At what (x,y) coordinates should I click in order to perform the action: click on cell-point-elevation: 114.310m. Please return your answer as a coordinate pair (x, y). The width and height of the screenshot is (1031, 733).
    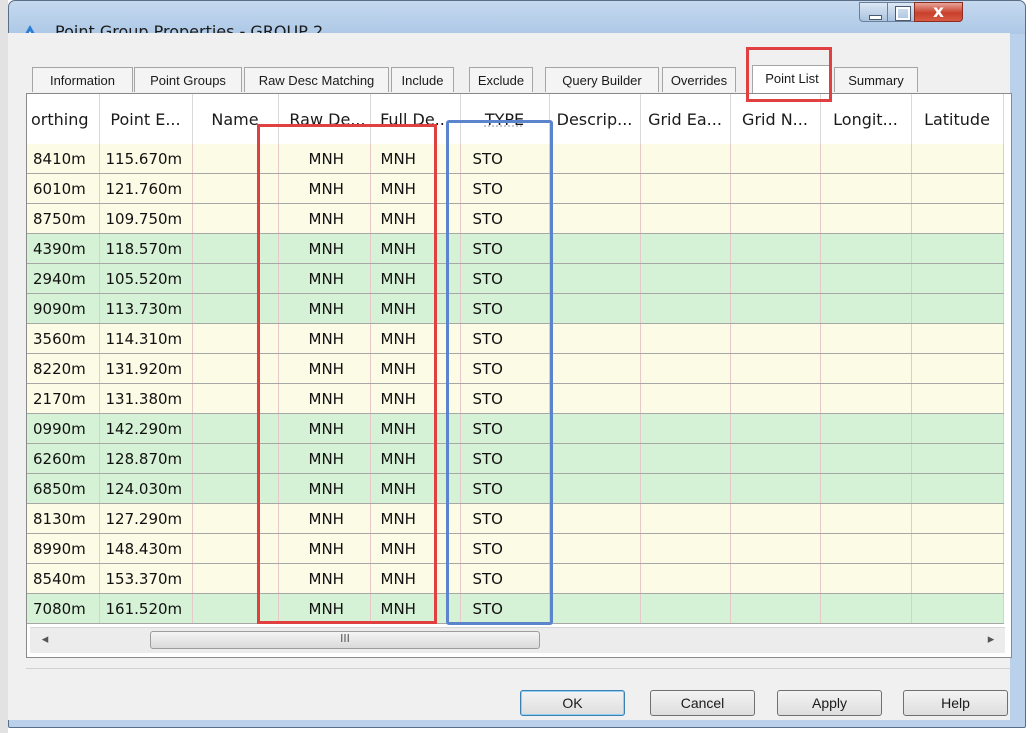
    Looking at the image, I should click on (146, 338).